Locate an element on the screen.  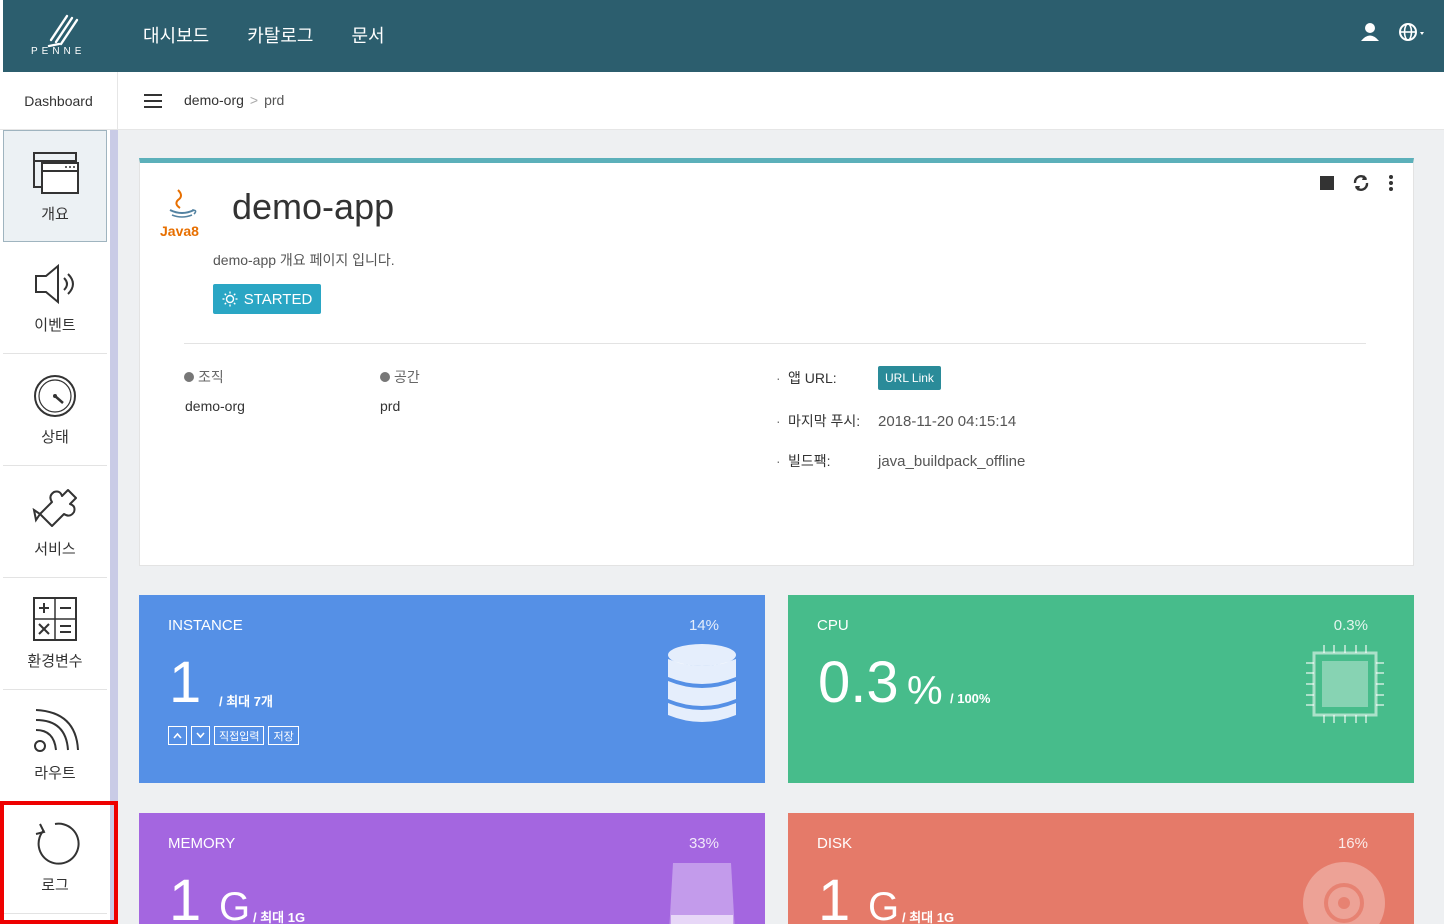
gauge-icon is located at coordinates (55, 396).